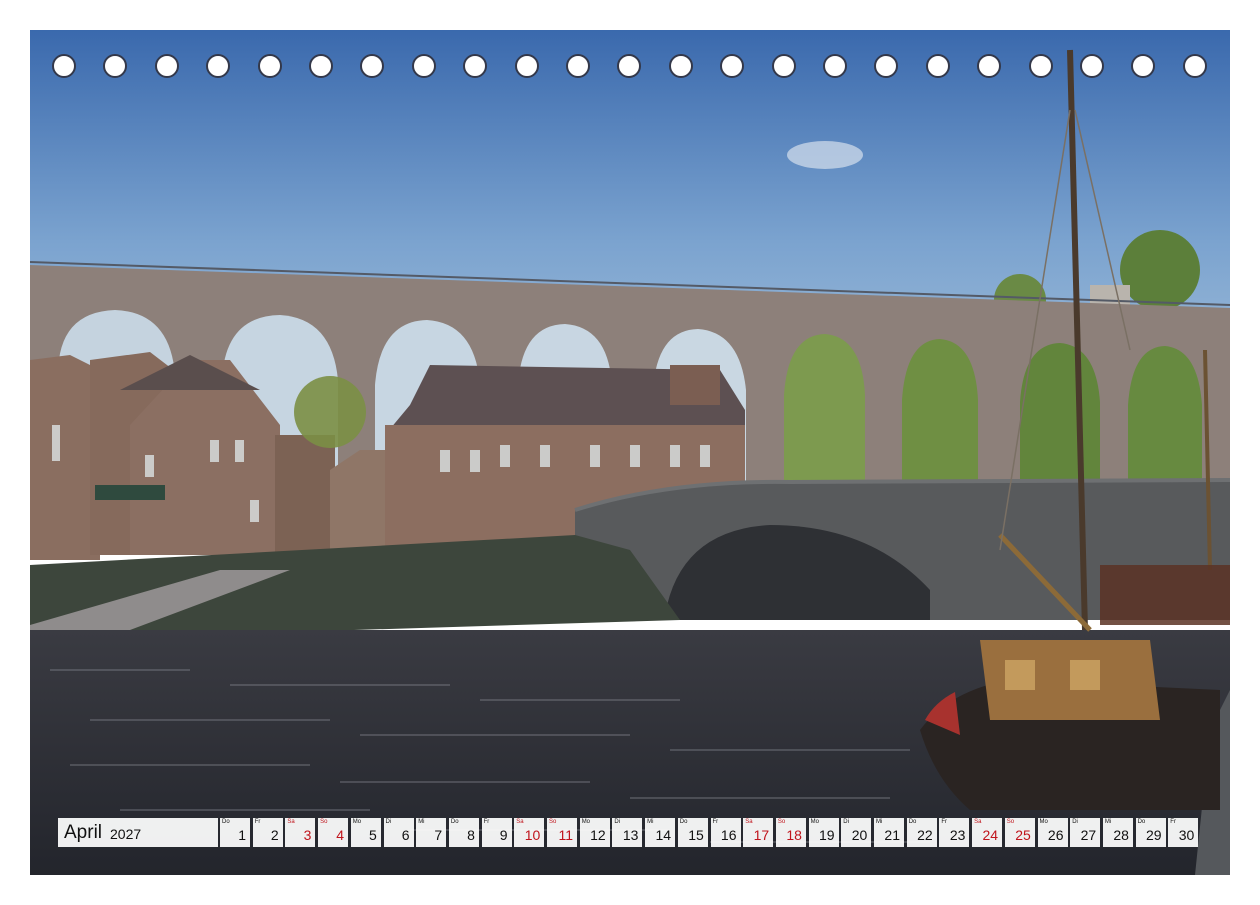  What do you see at coordinates (1154, 835) in the screenshot?
I see `day-number: 29` at bounding box center [1154, 835].